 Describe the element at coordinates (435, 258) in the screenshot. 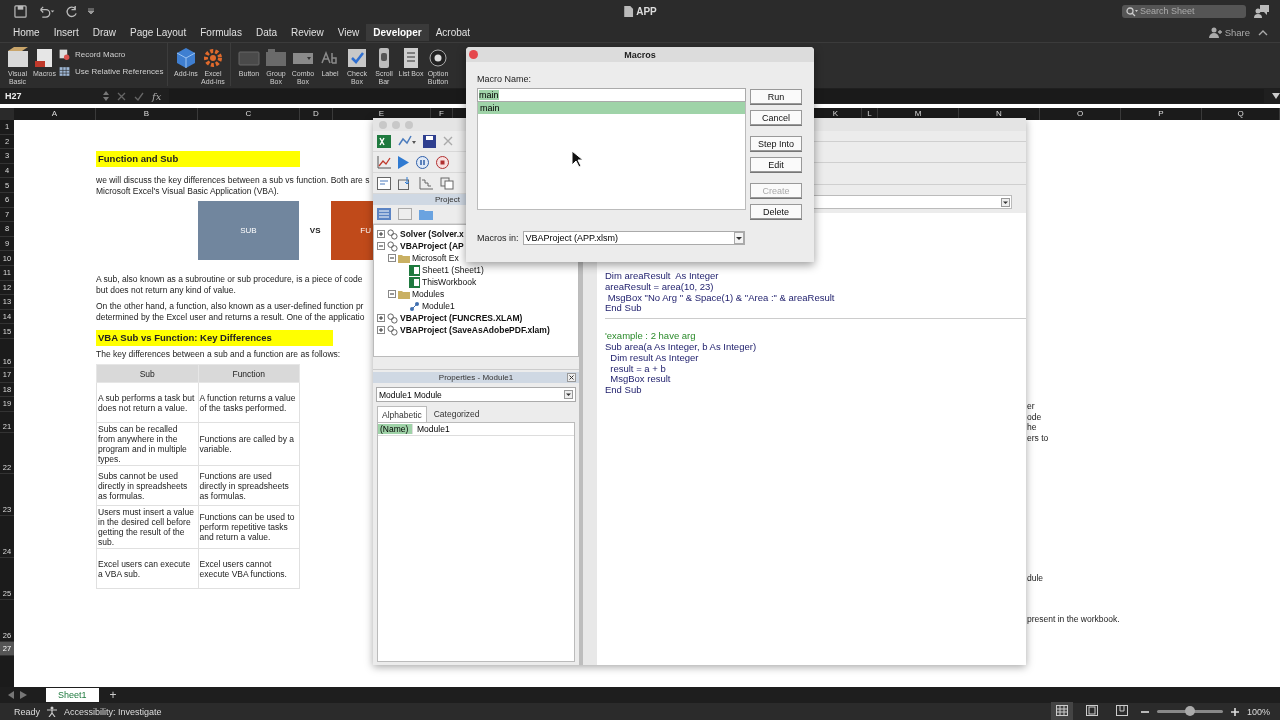

I see `tree-item: Microsoft Ex` at that location.